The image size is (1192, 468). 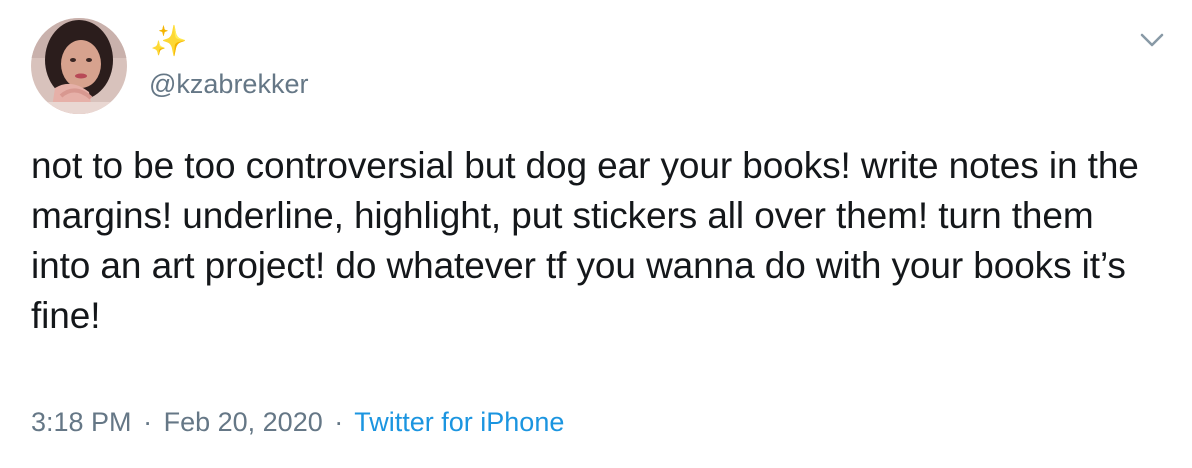 I want to click on user-handle: @kzabrekker, so click(x=228, y=84).